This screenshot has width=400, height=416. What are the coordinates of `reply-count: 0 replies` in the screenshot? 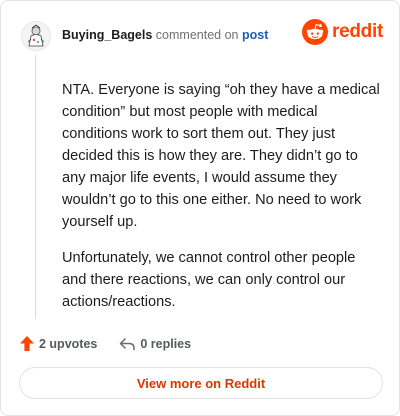 It's located at (166, 343).